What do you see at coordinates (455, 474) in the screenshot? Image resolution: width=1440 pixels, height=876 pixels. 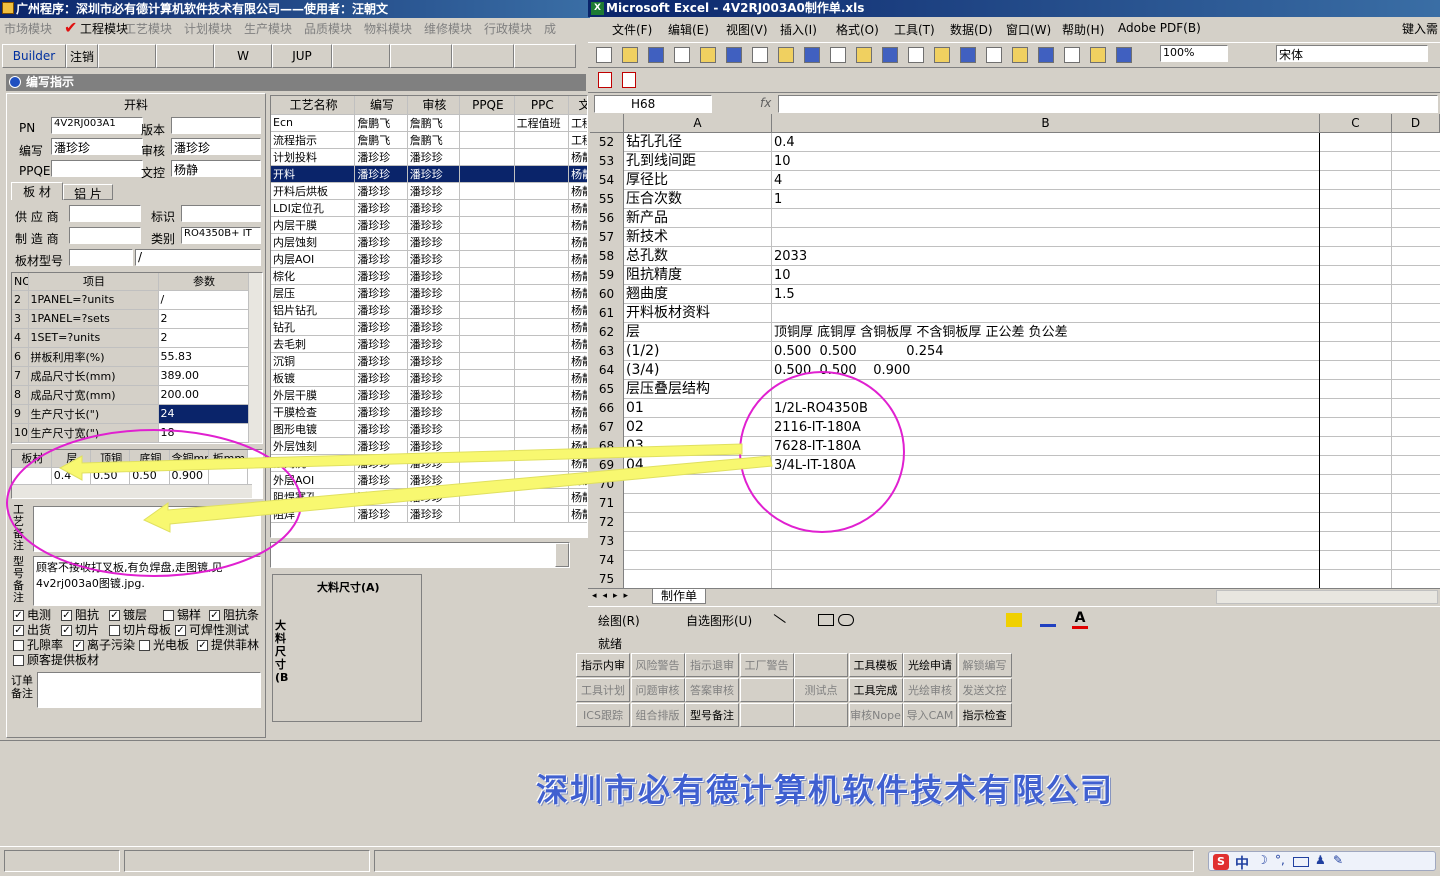 I see `annotation-overlay` at bounding box center [455, 474].